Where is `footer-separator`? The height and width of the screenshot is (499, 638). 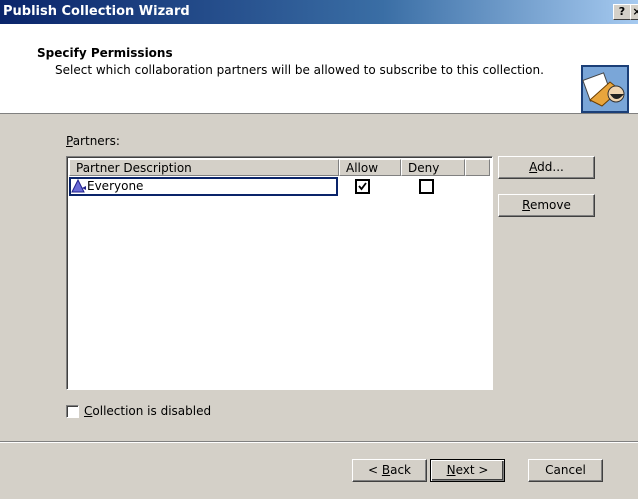
footer-separator is located at coordinates (319, 442).